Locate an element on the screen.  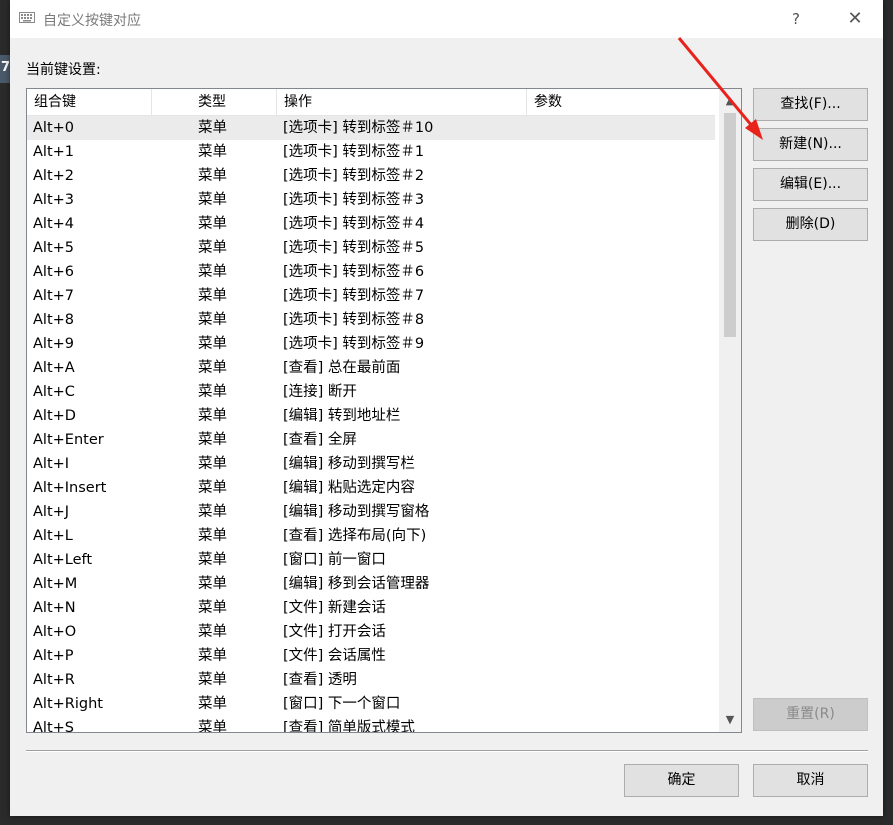
title-bar: 自定义按键对应 ? ✕ is located at coordinates (446, 19).